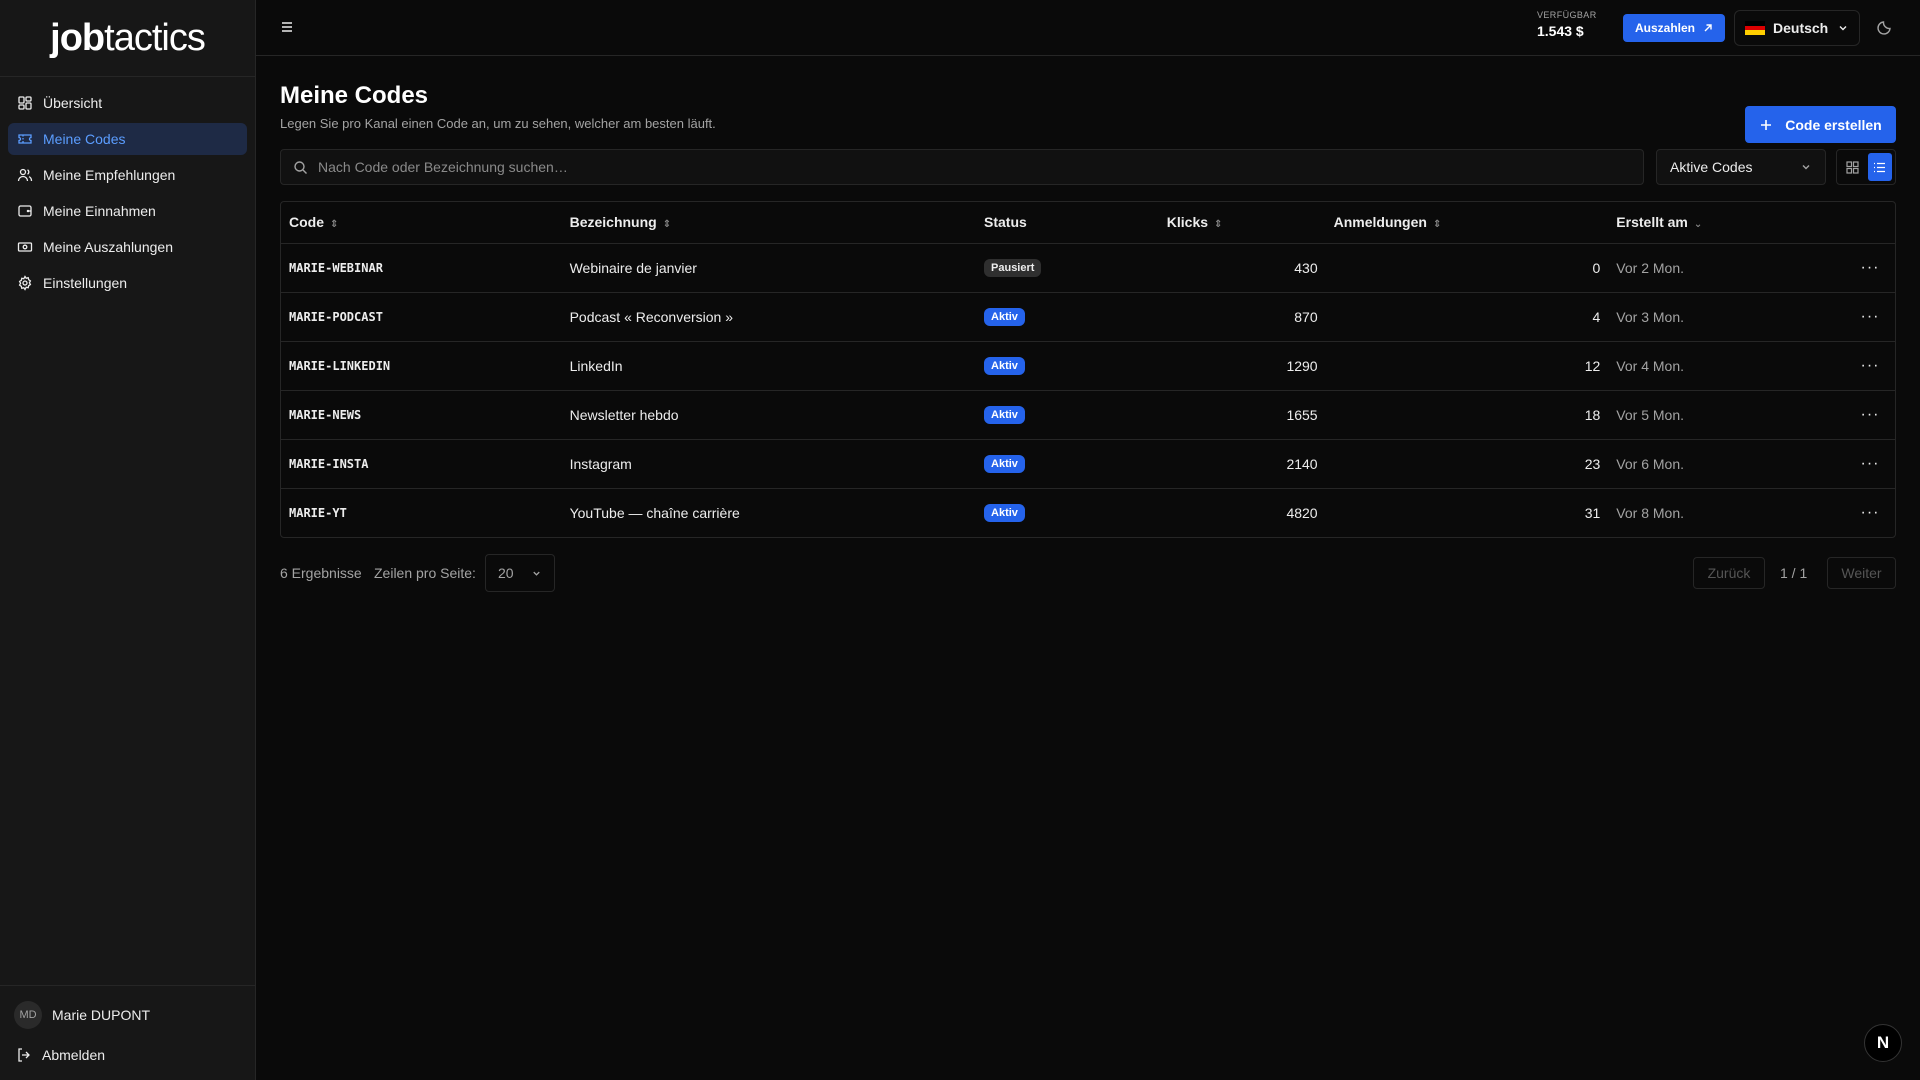 This screenshot has width=1920, height=1080. I want to click on balance-label: VERFÜGBAR, so click(1567, 15).